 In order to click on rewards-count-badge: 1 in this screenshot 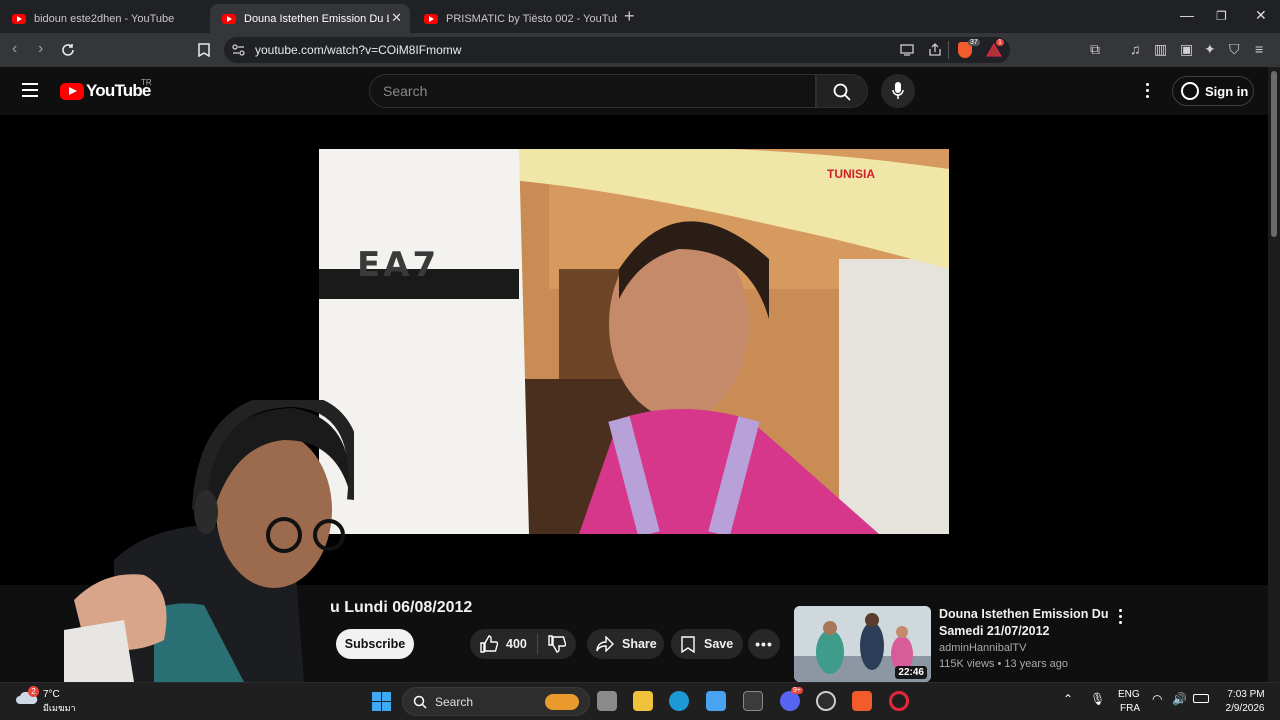, I will do `click(1000, 42)`.